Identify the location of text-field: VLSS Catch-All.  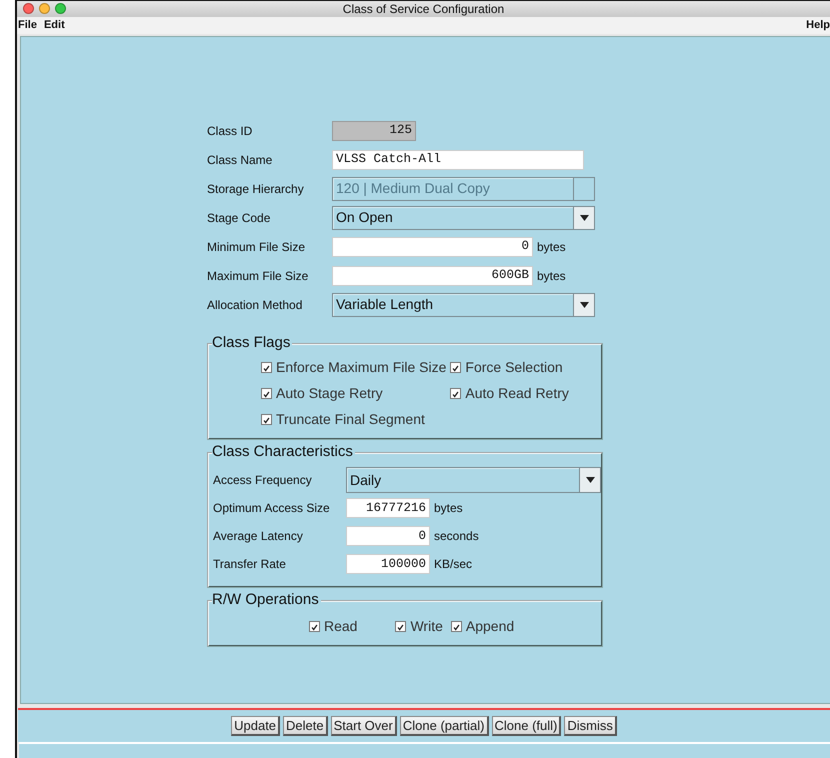
(458, 160).